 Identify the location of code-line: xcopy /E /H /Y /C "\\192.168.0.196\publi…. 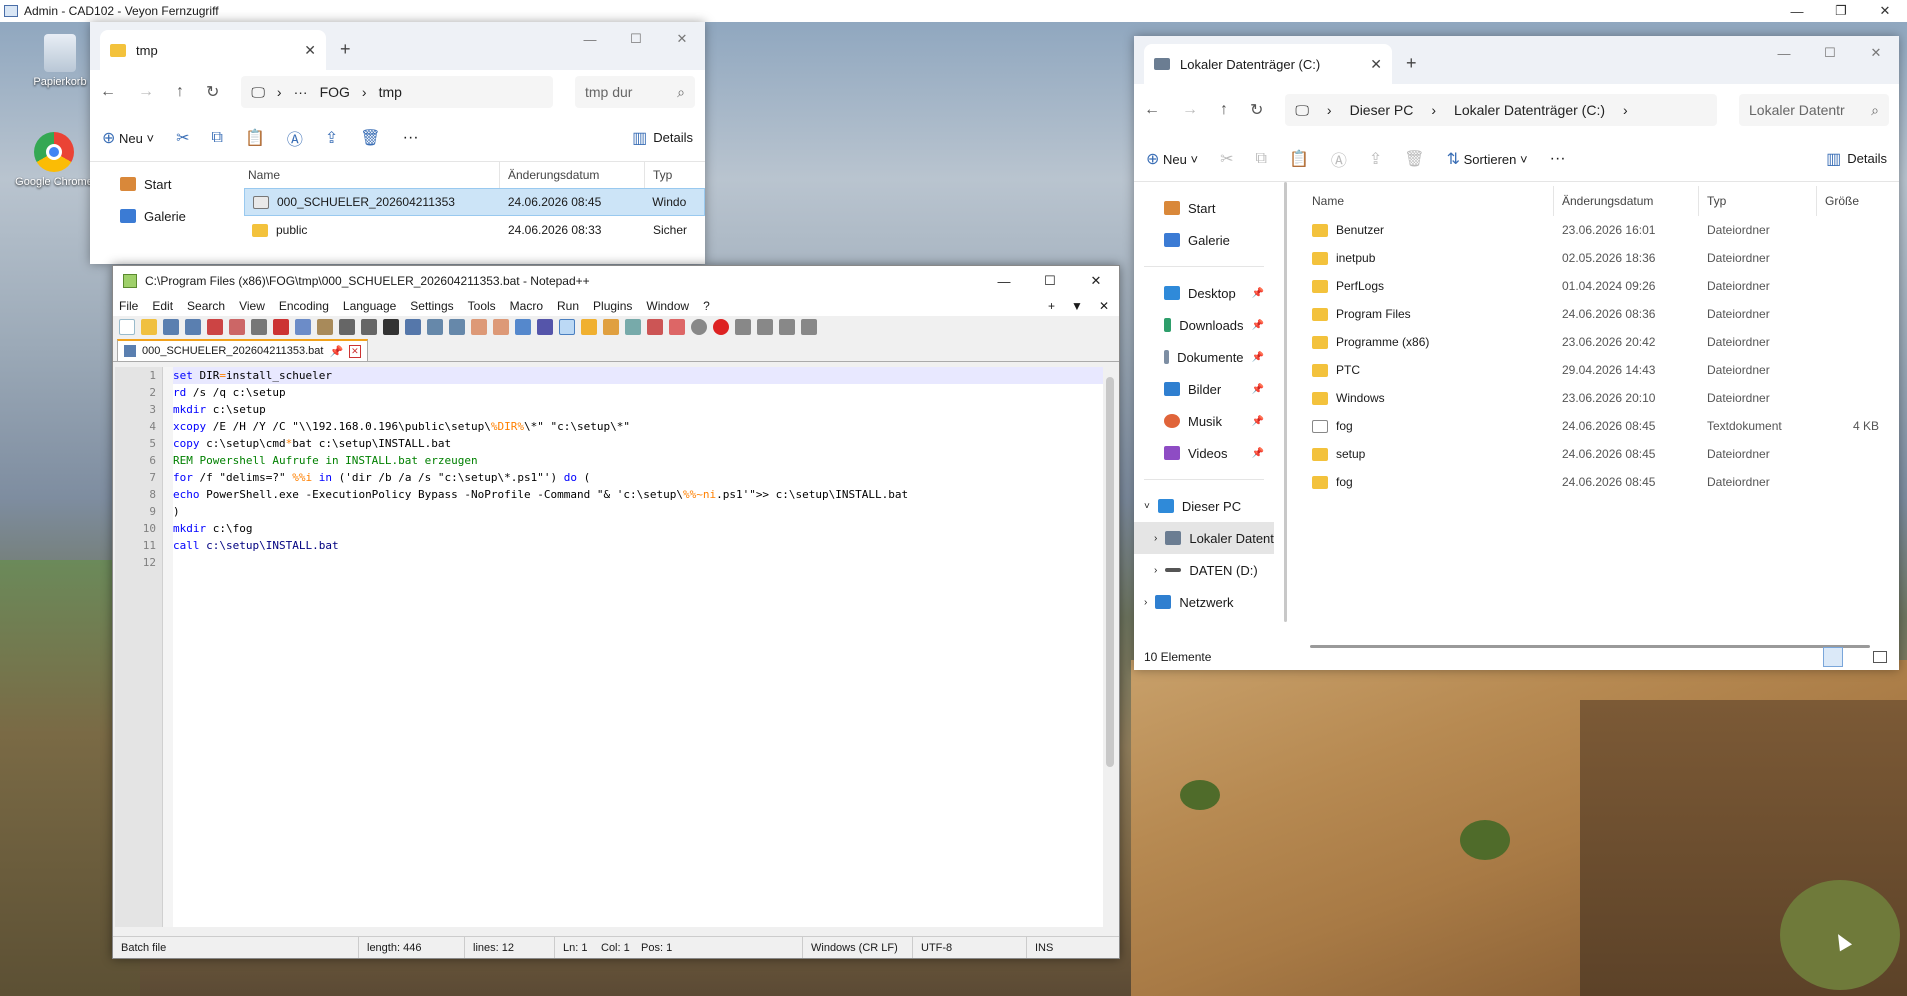
(645, 426).